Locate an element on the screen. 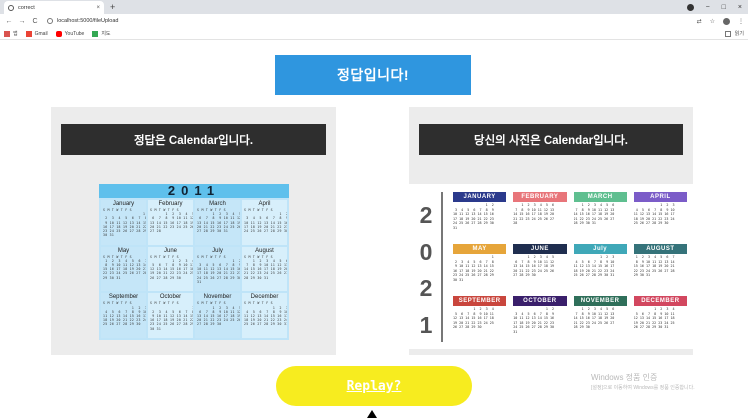  month-header: JANUARY is located at coordinates (480, 197).